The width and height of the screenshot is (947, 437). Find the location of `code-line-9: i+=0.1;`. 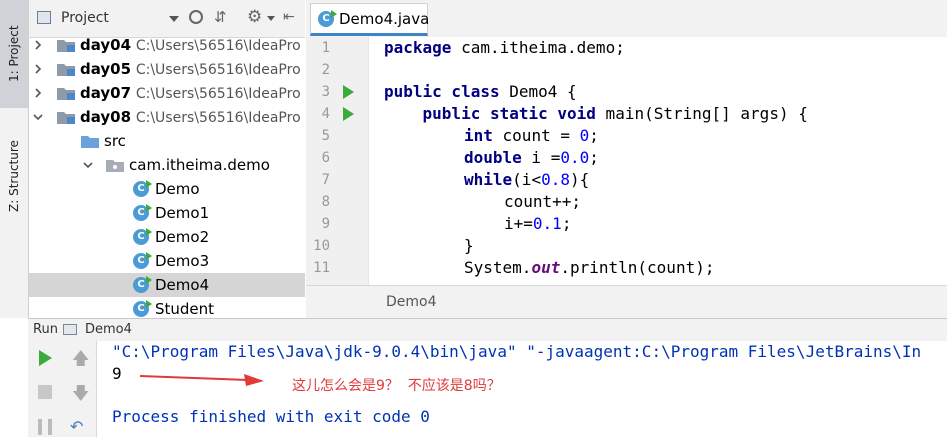

code-line-9: i+=0.1; is located at coordinates (537, 224).